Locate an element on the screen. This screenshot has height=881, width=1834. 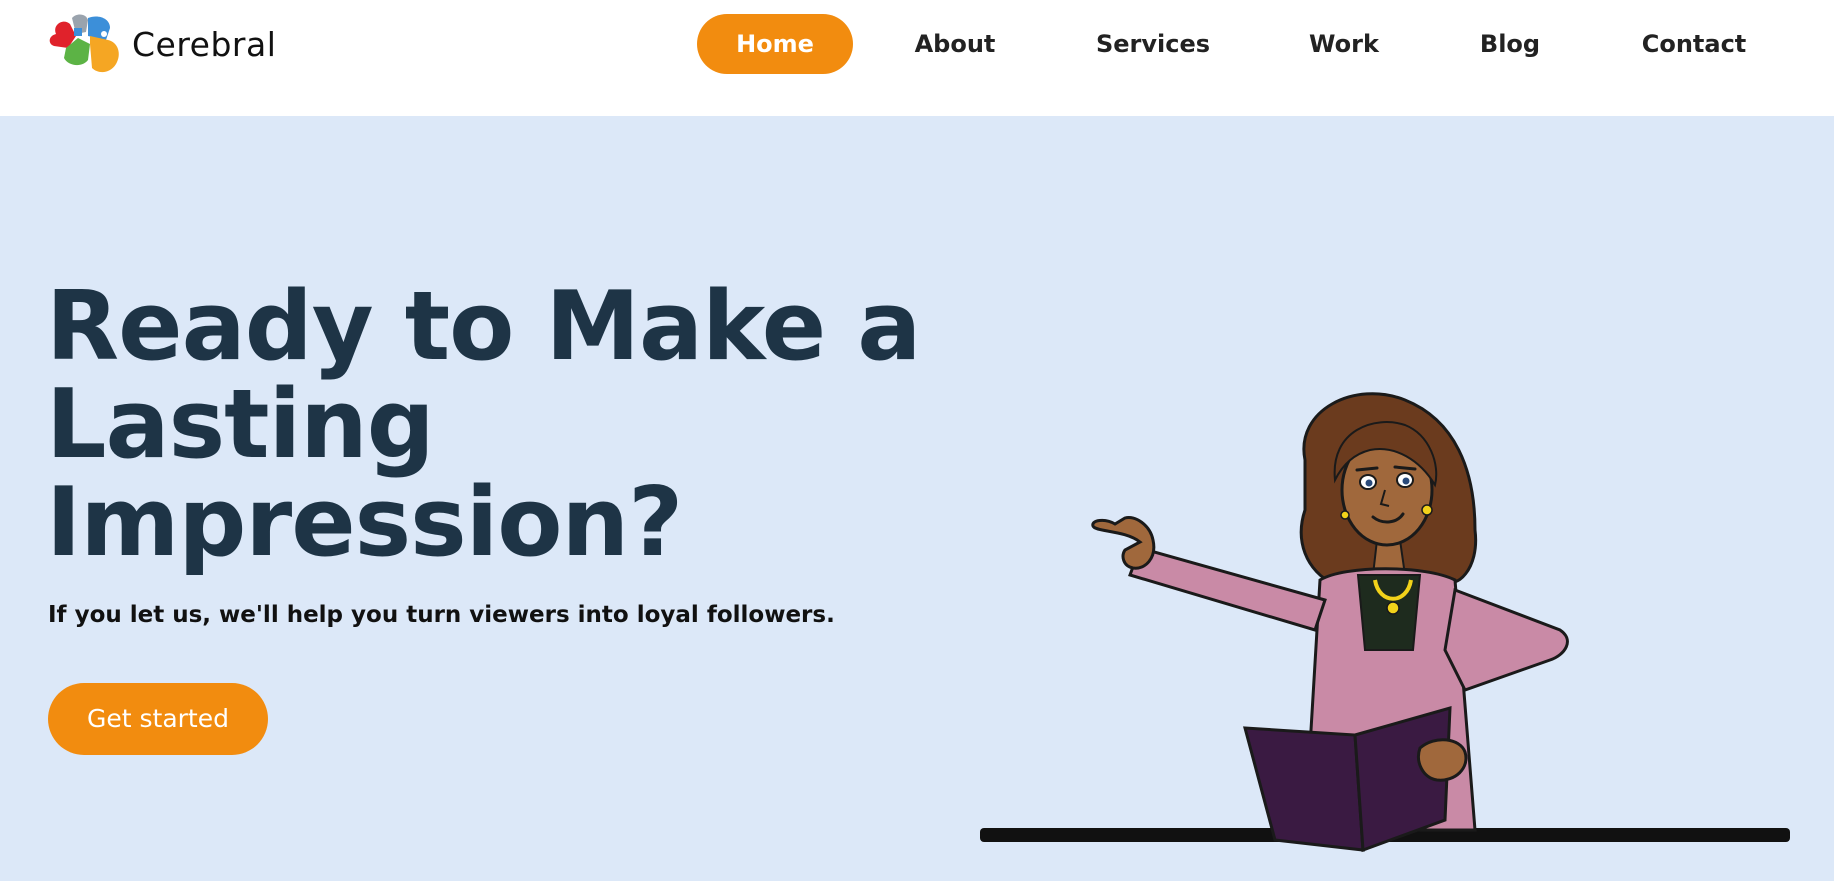
brain-puzzle-logo-icon is located at coordinates (84, 43).